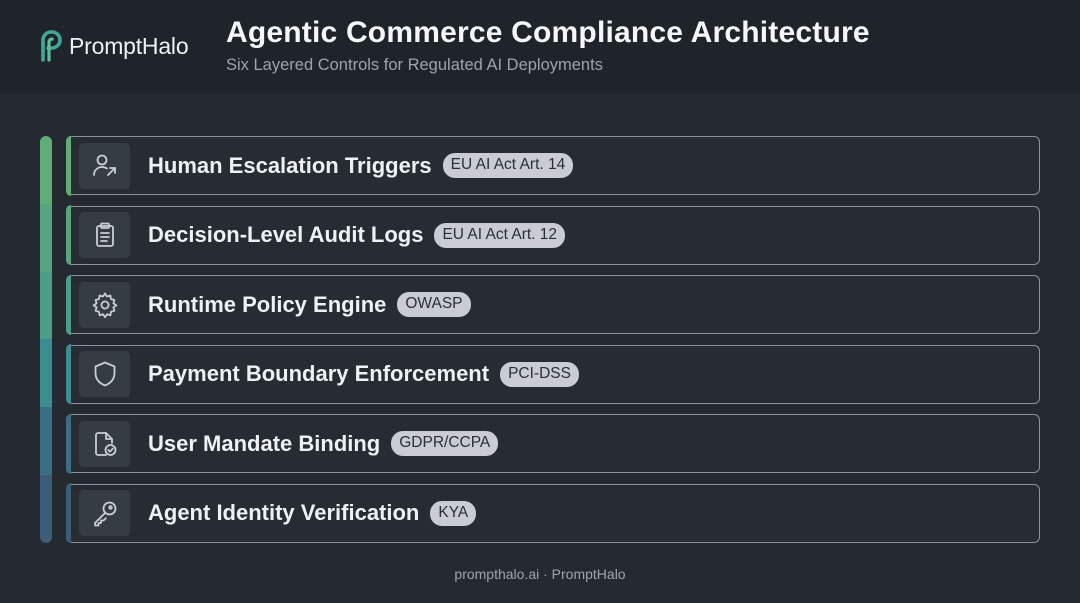 This screenshot has height=603, width=1080. What do you see at coordinates (267, 304) in the screenshot?
I see `layer-label: Runtime Policy Engine` at bounding box center [267, 304].